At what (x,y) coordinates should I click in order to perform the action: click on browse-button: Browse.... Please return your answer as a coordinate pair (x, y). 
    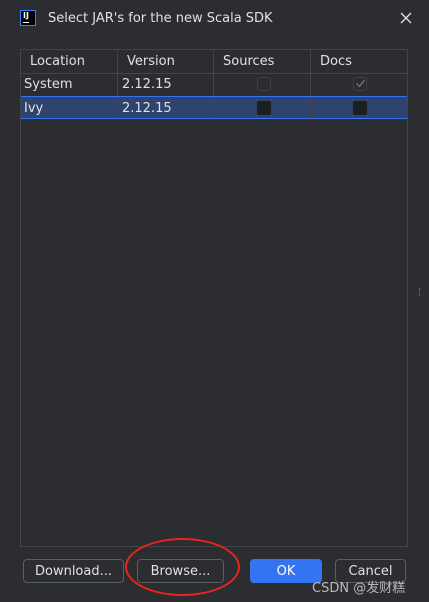
    Looking at the image, I should click on (180, 571).